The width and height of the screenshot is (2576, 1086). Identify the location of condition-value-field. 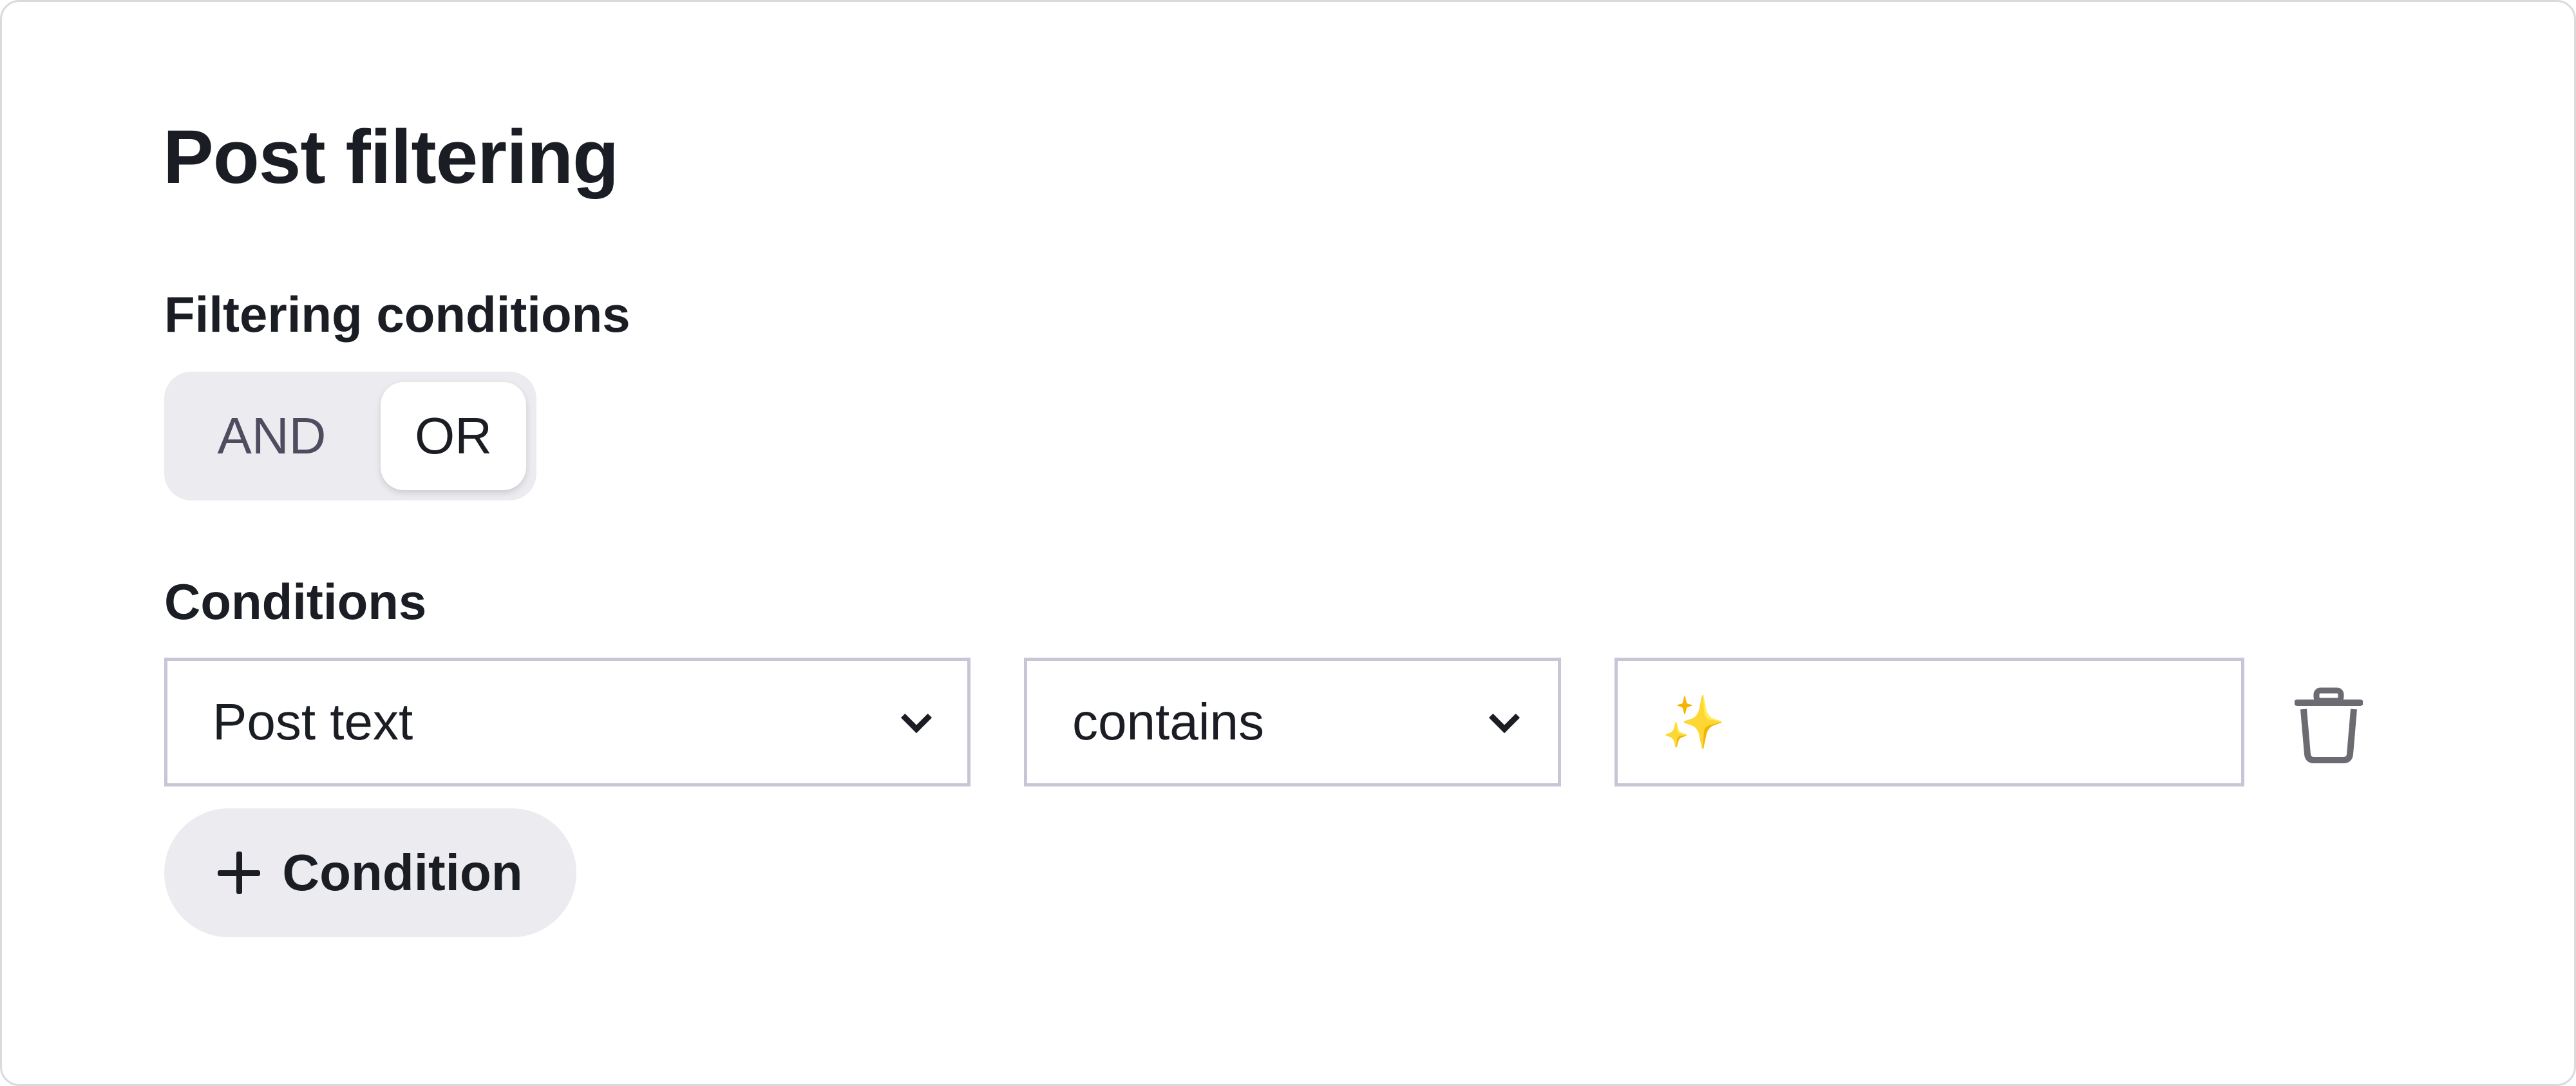
(1929, 722).